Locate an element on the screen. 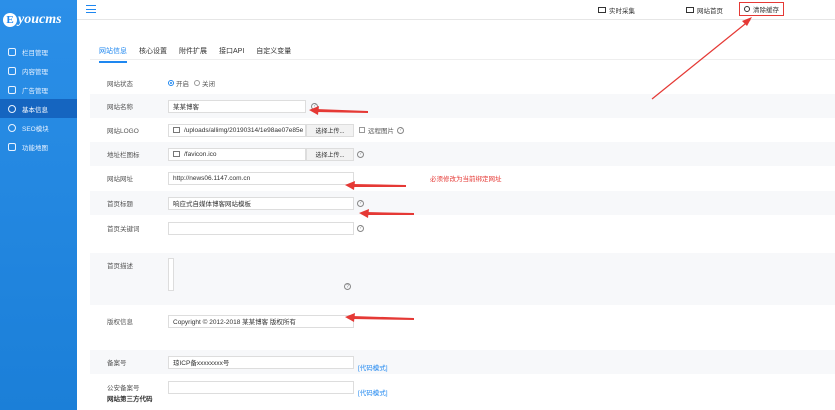 This screenshot has width=835, height=410. police-label: 公安备案号 is located at coordinates (123, 388).